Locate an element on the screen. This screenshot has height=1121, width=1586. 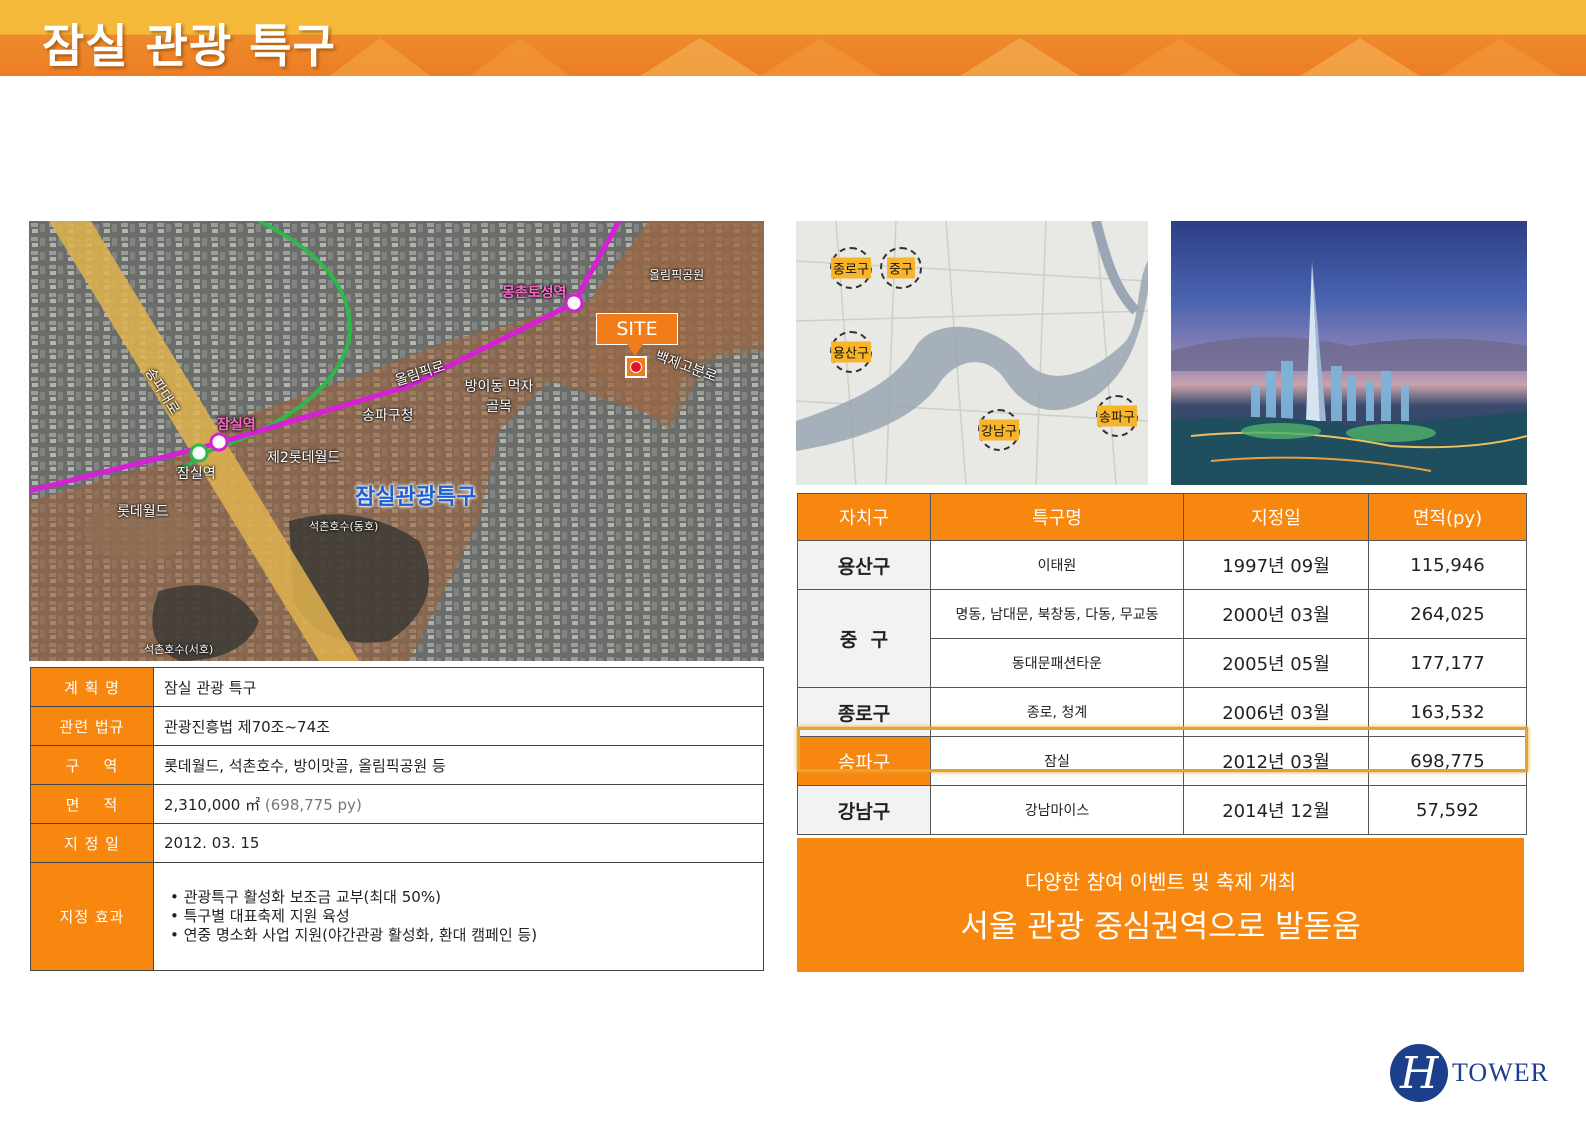
info-key: 지 정 일 is located at coordinates (92, 843).